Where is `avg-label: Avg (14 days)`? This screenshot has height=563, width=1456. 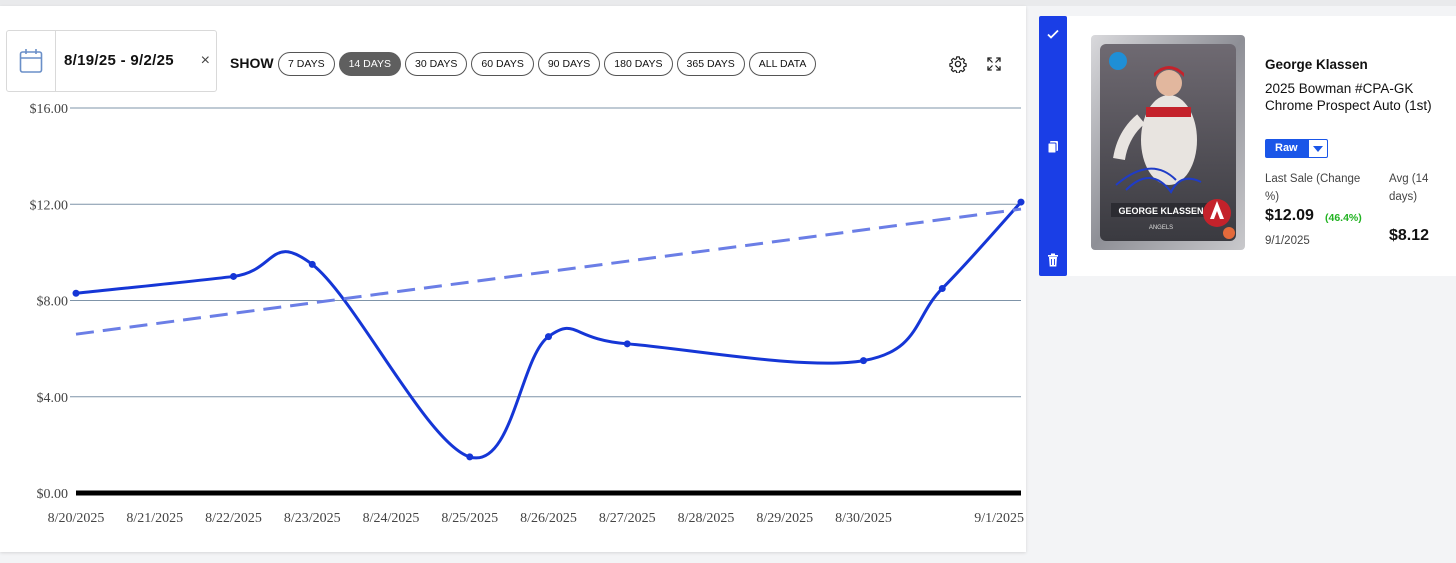 avg-label: Avg (14 days) is located at coordinates (1409, 188).